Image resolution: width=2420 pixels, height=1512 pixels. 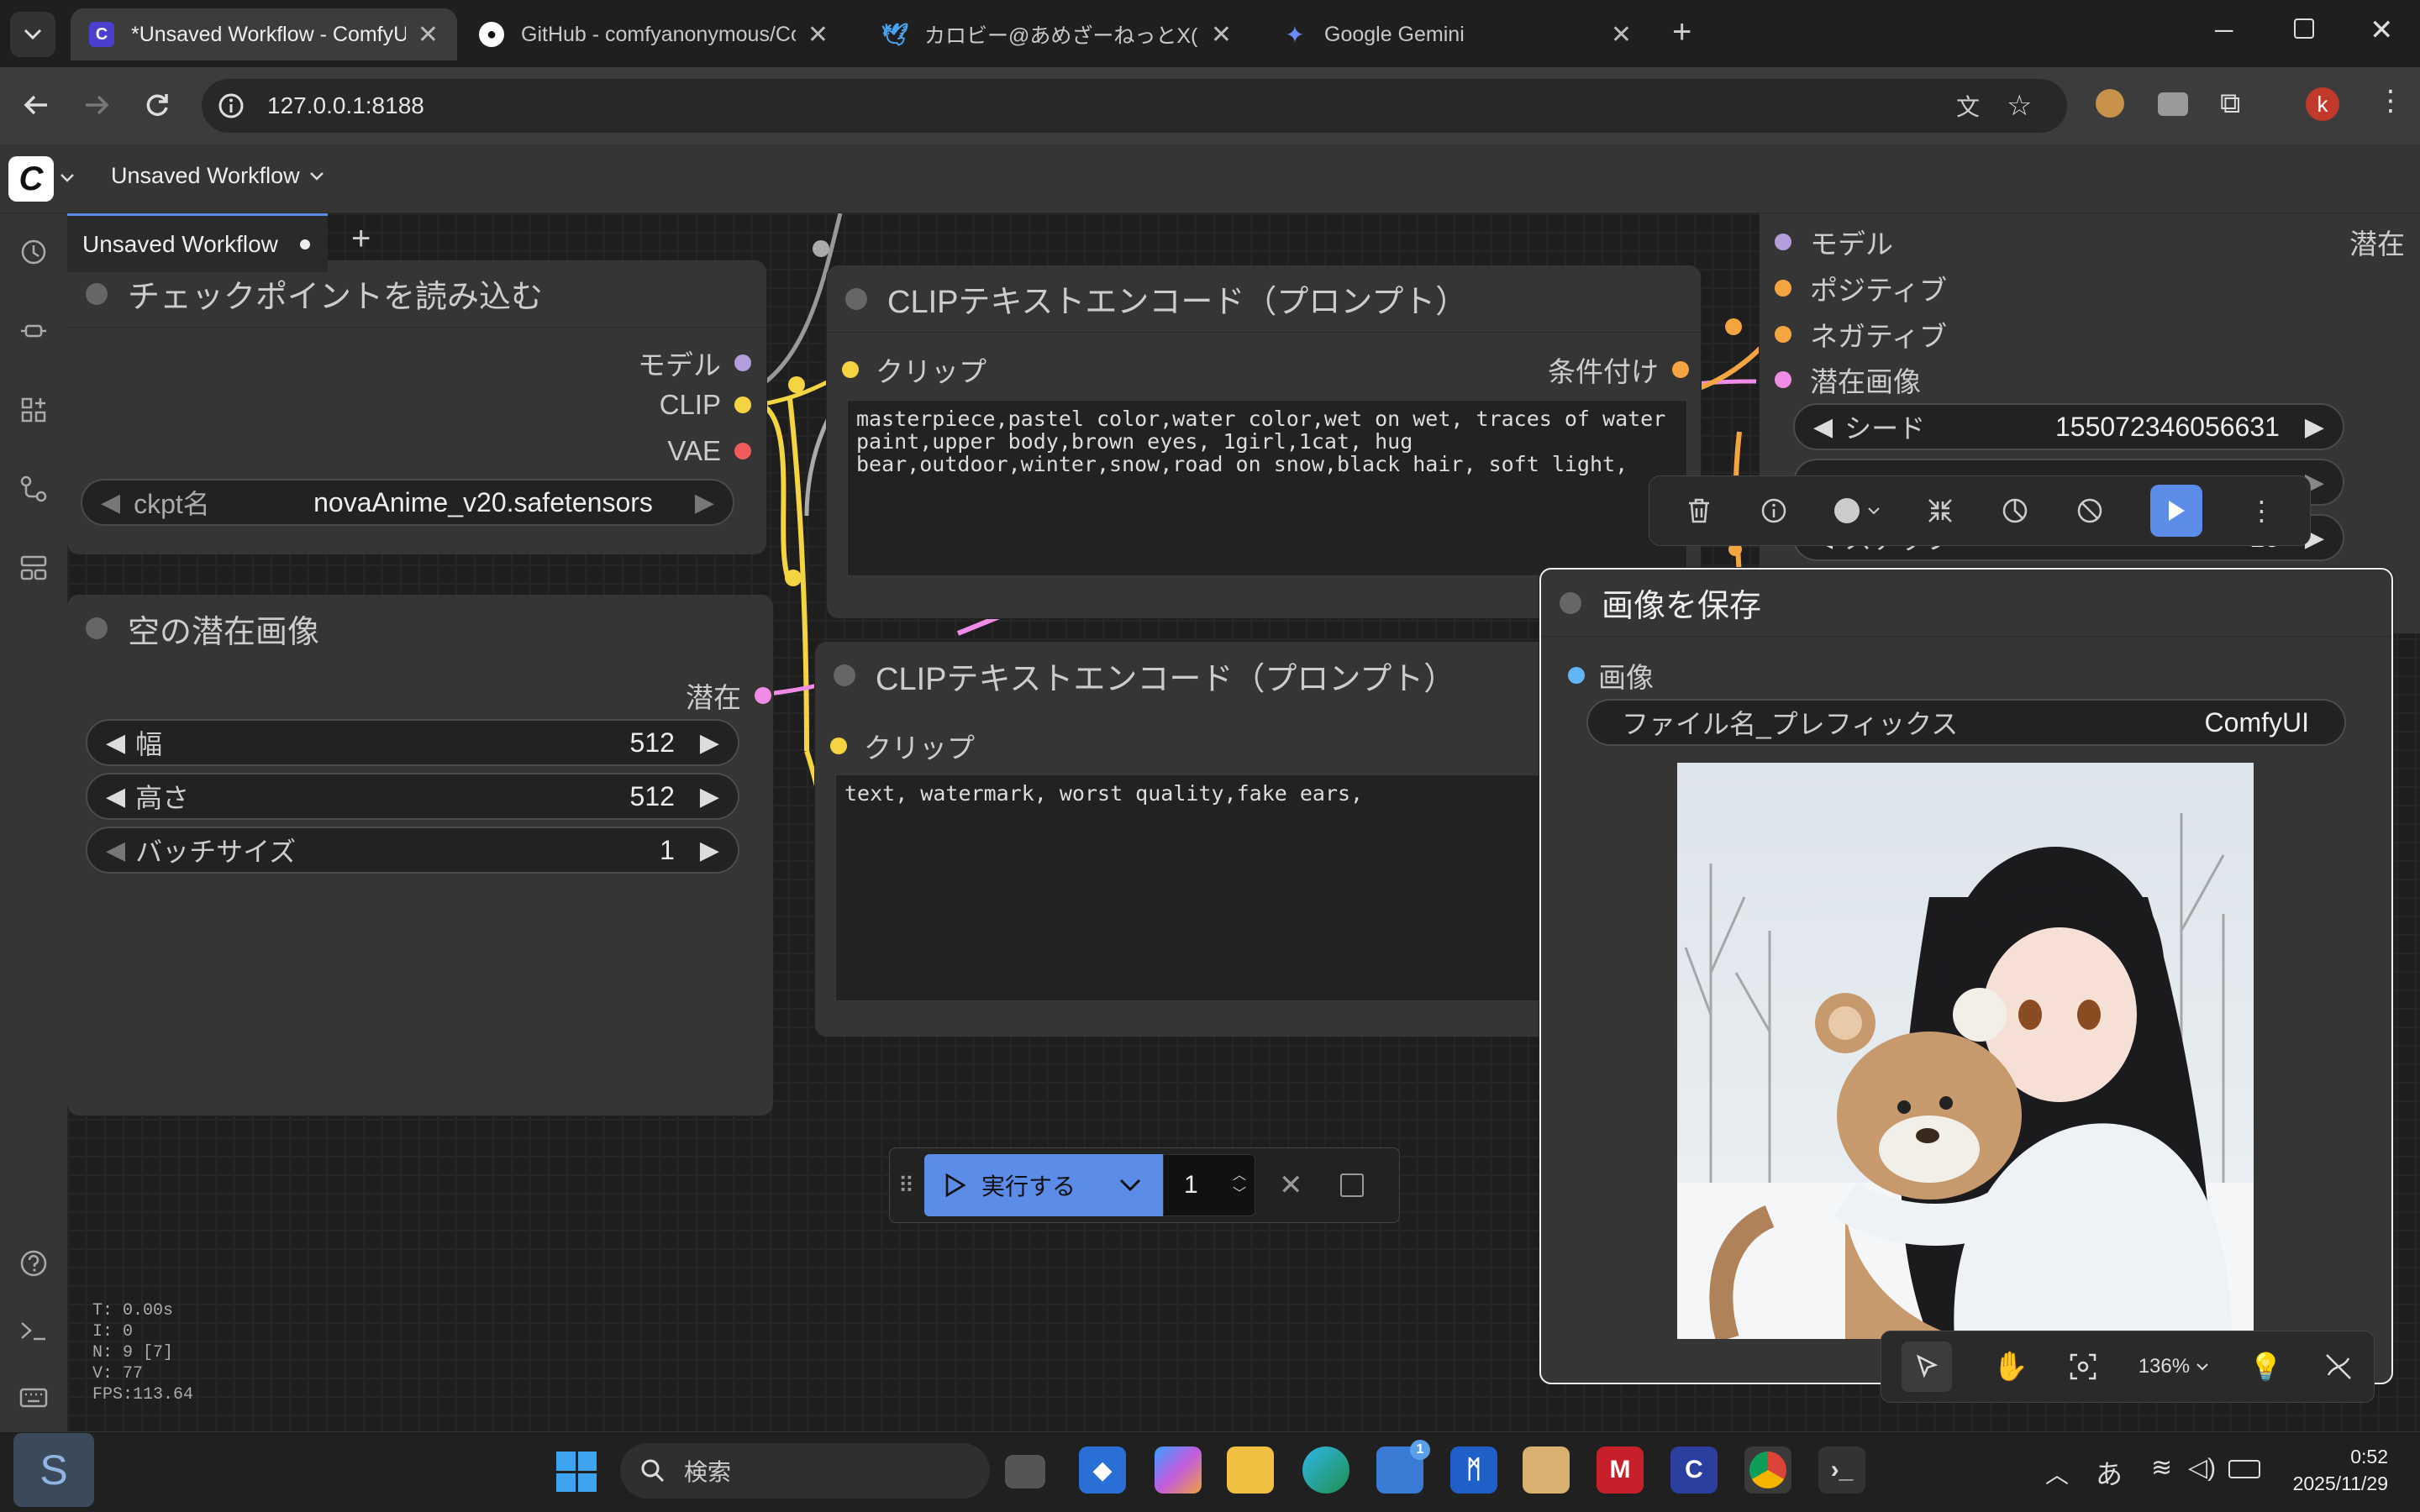 I want to click on camera-extension-icon, so click(x=2173, y=104).